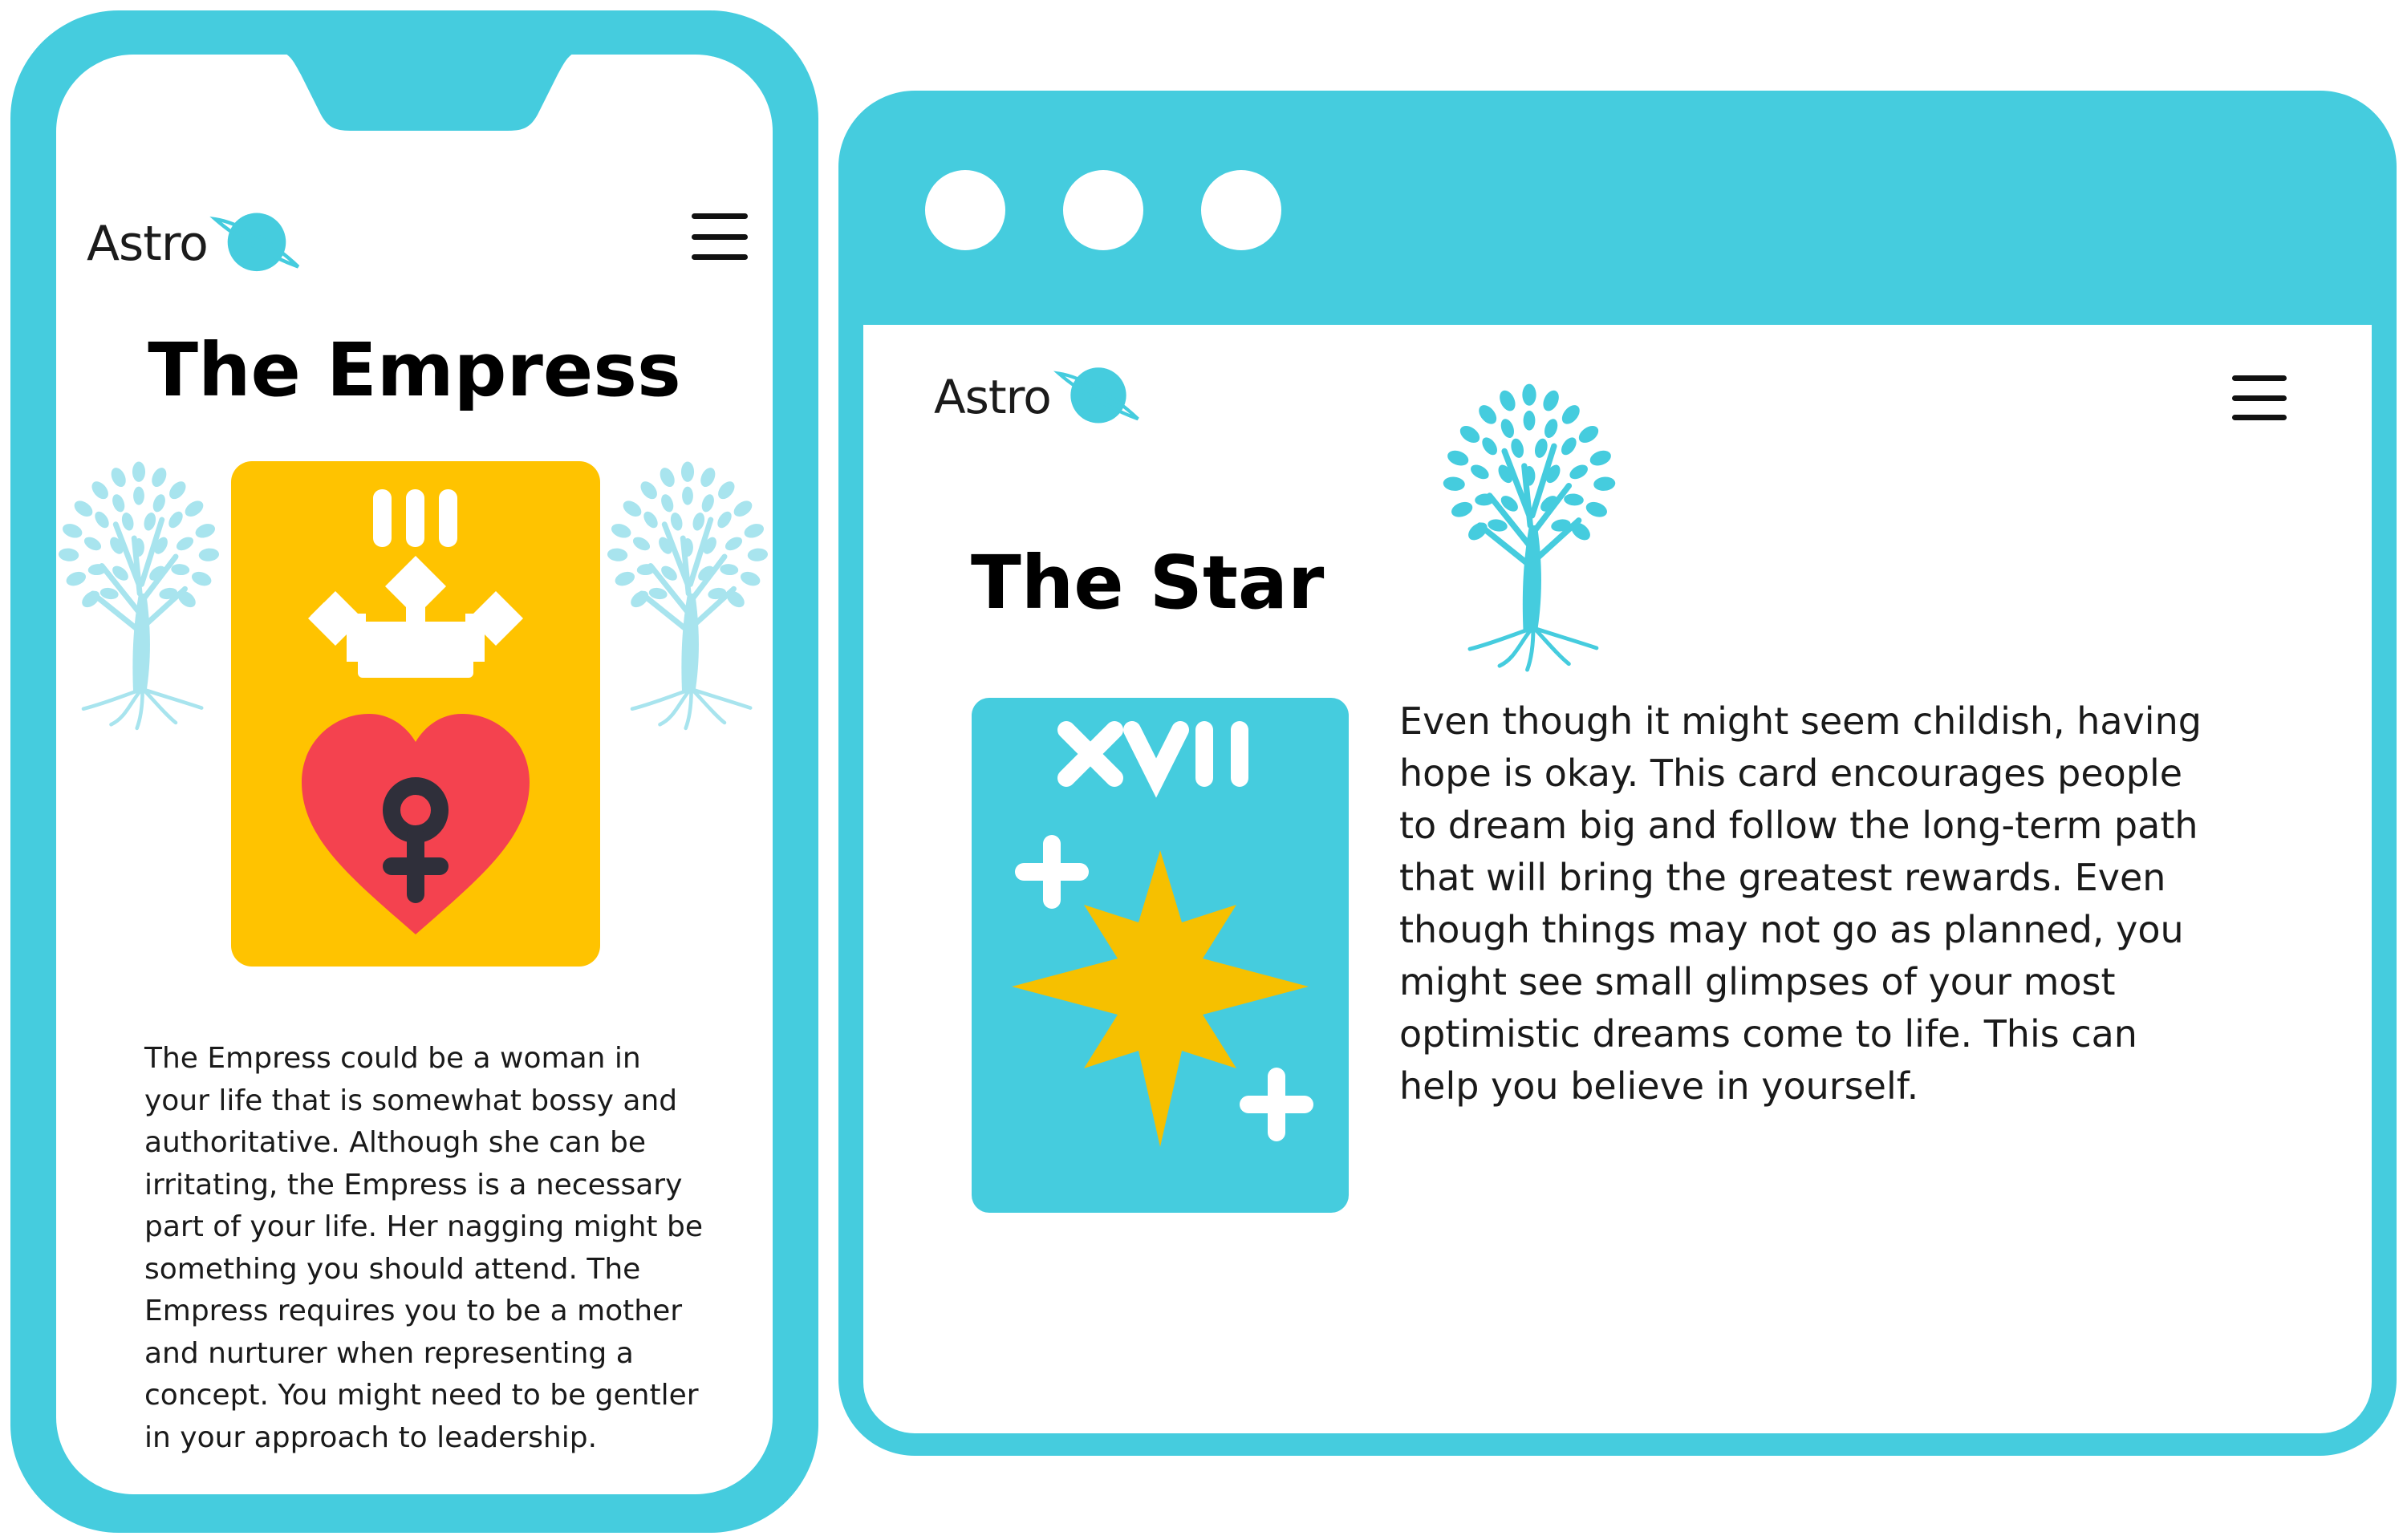 Image resolution: width=2407 pixels, height=1540 pixels. Describe the element at coordinates (1161, 955) in the screenshot. I see `star-tarot-card` at that location.